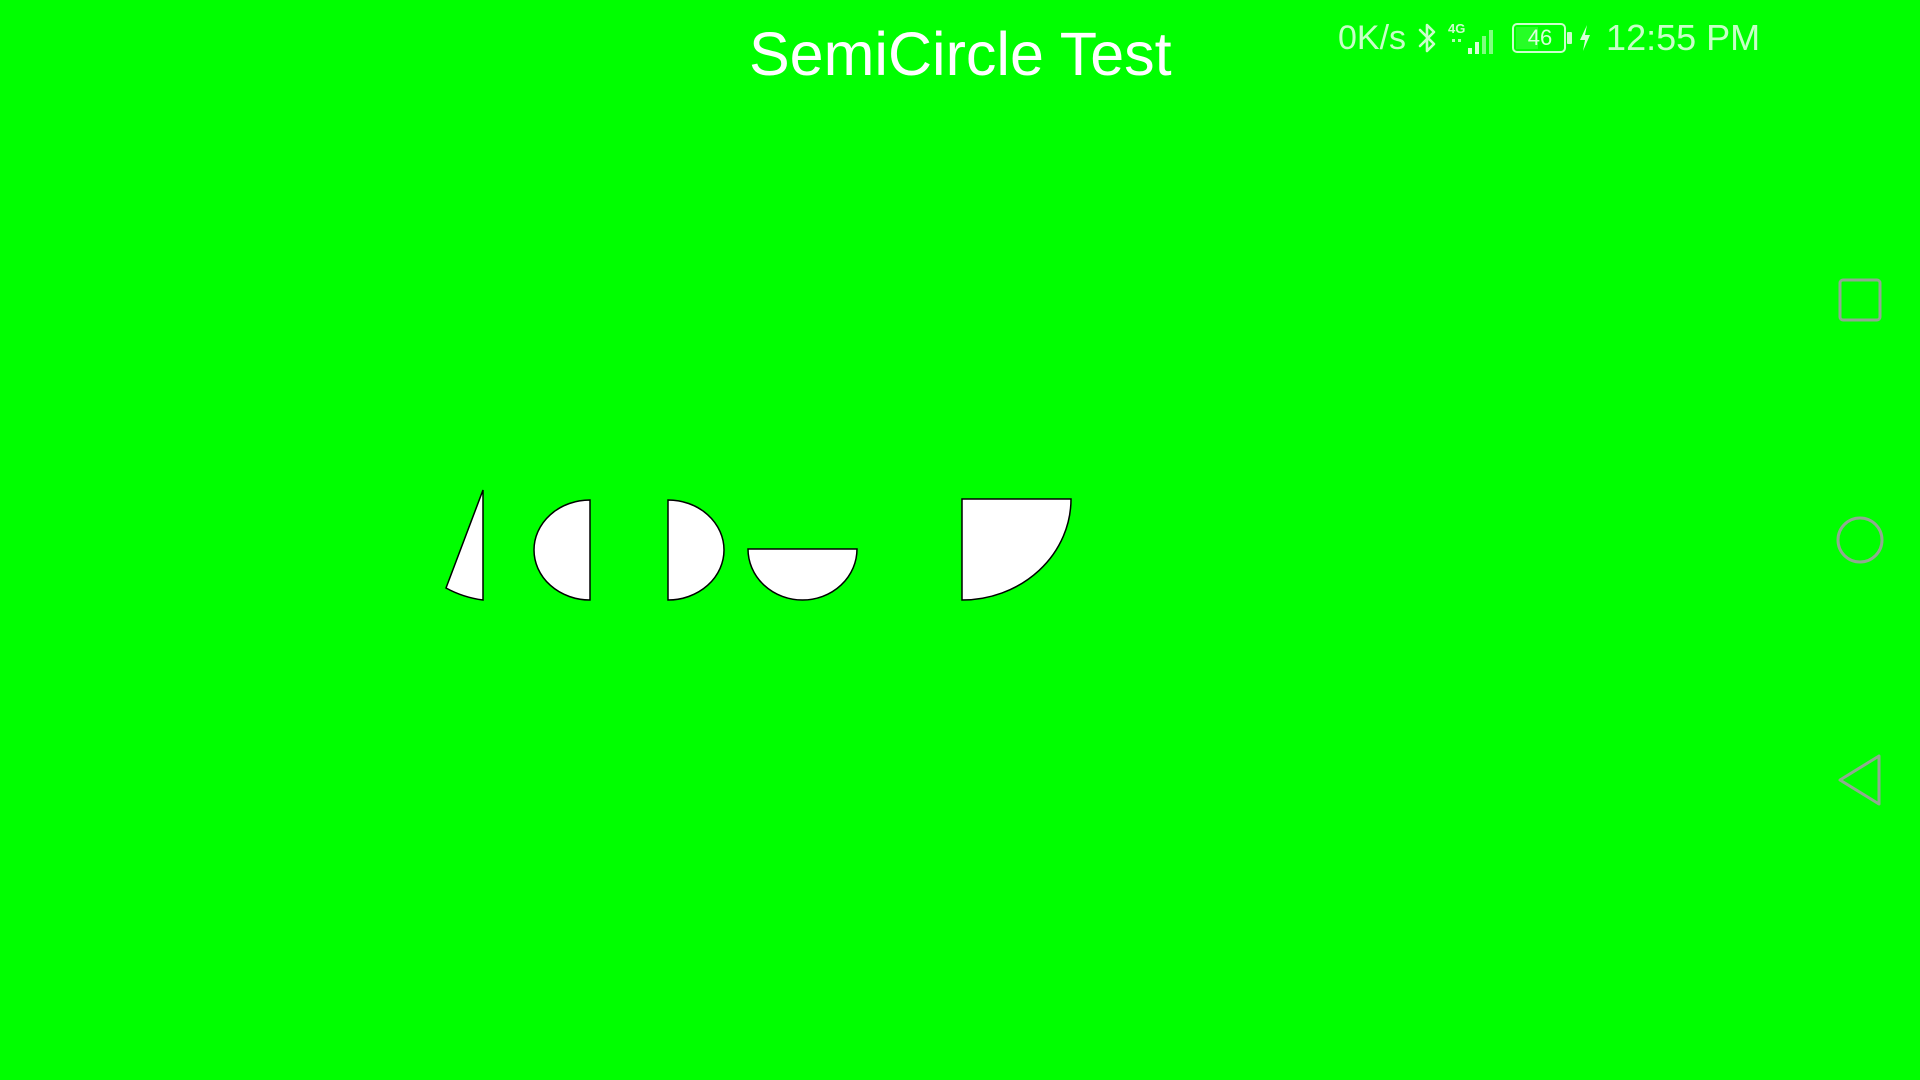  What do you see at coordinates (802, 574) in the screenshot?
I see `bottom-semicircle-shape` at bounding box center [802, 574].